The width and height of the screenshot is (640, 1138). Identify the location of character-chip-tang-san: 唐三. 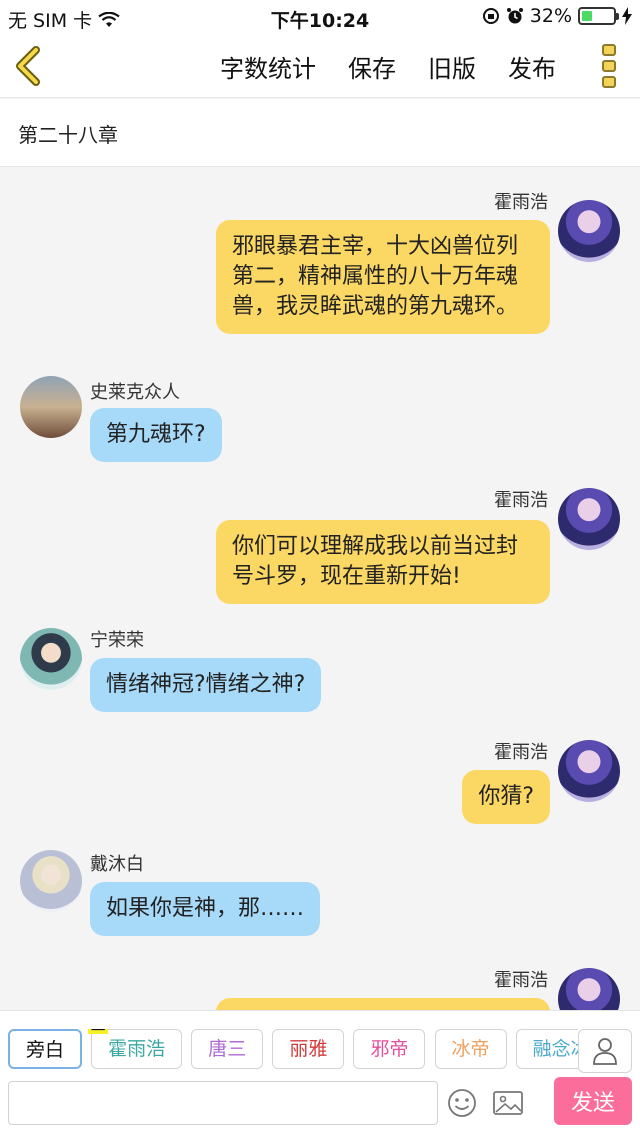
(227, 1049).